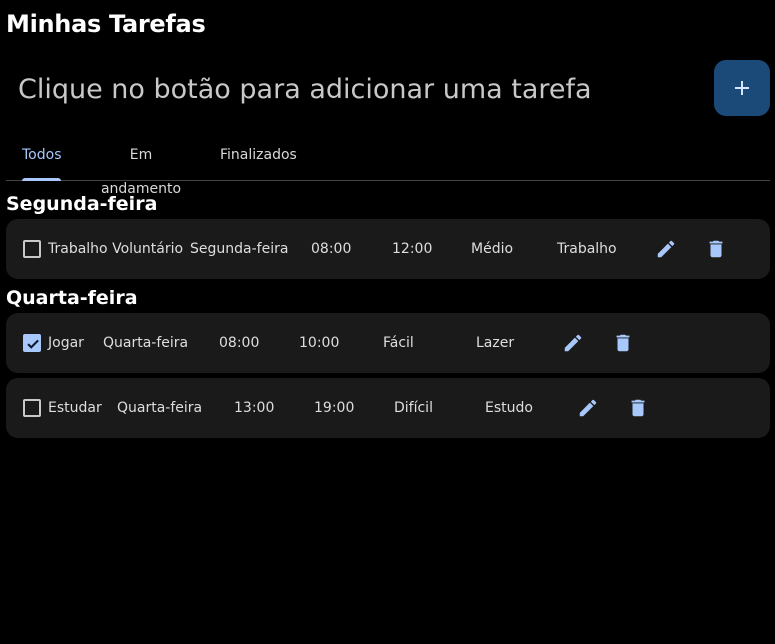 The width and height of the screenshot is (775, 644). What do you see at coordinates (319, 343) in the screenshot?
I see `task-end-time: 10:00` at bounding box center [319, 343].